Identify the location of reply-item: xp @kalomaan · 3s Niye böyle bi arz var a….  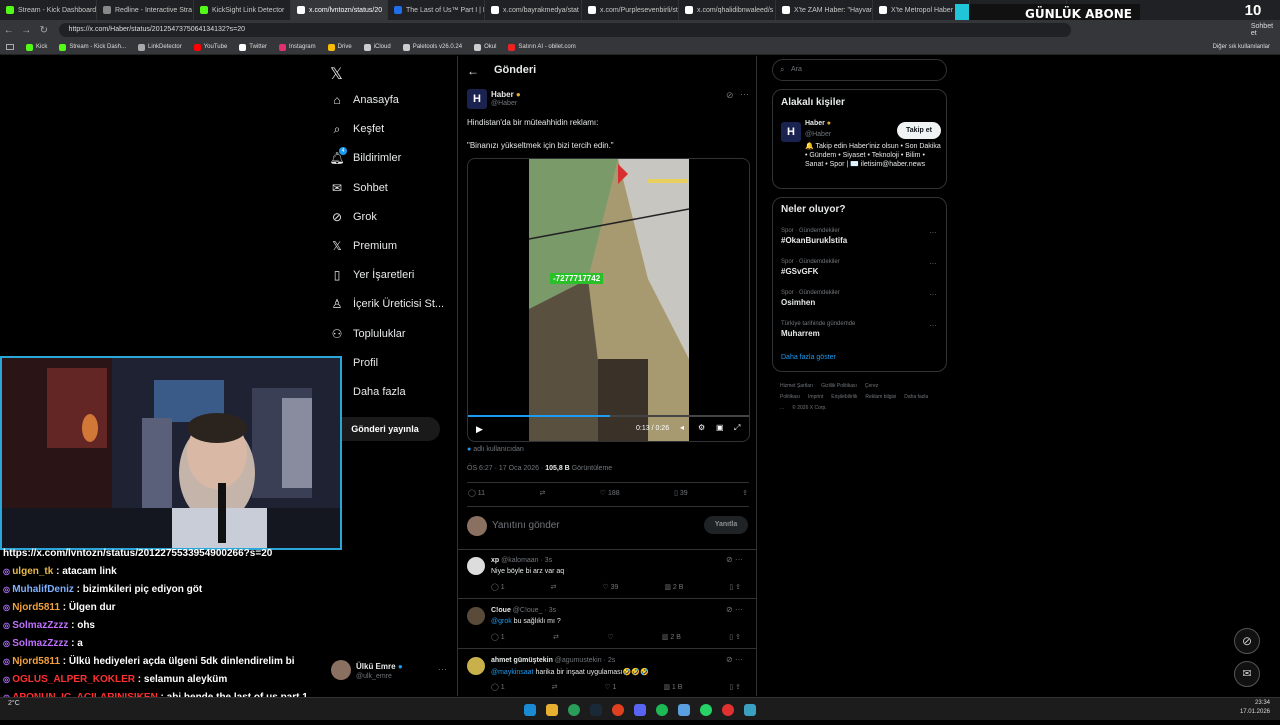
(607, 574).